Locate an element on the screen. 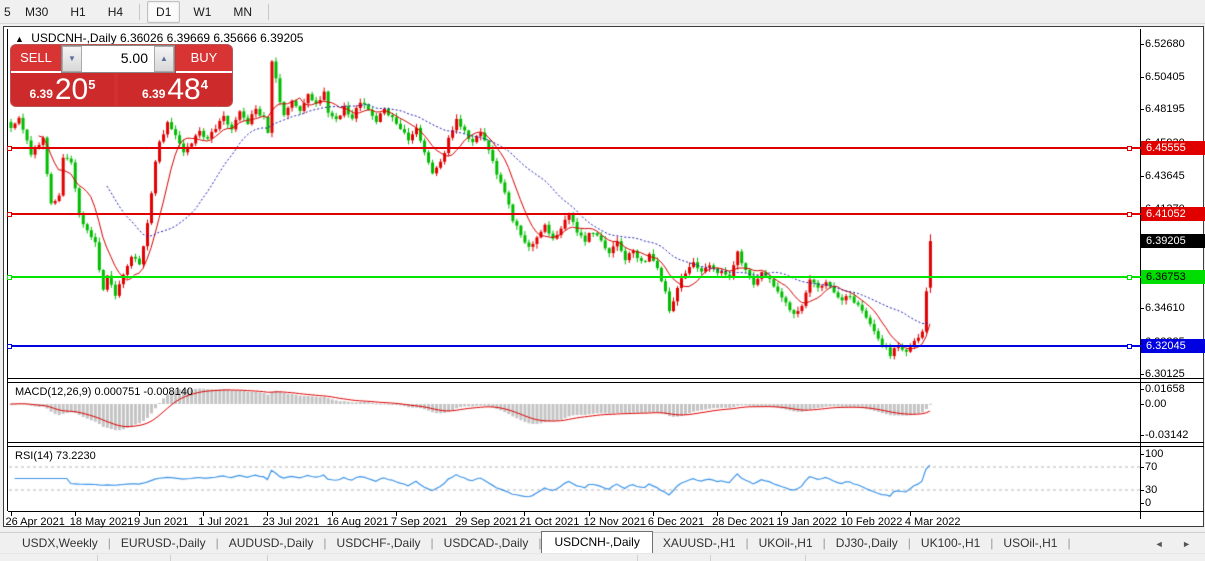  rsi-axis-label: 30 is located at coordinates (1151, 490).